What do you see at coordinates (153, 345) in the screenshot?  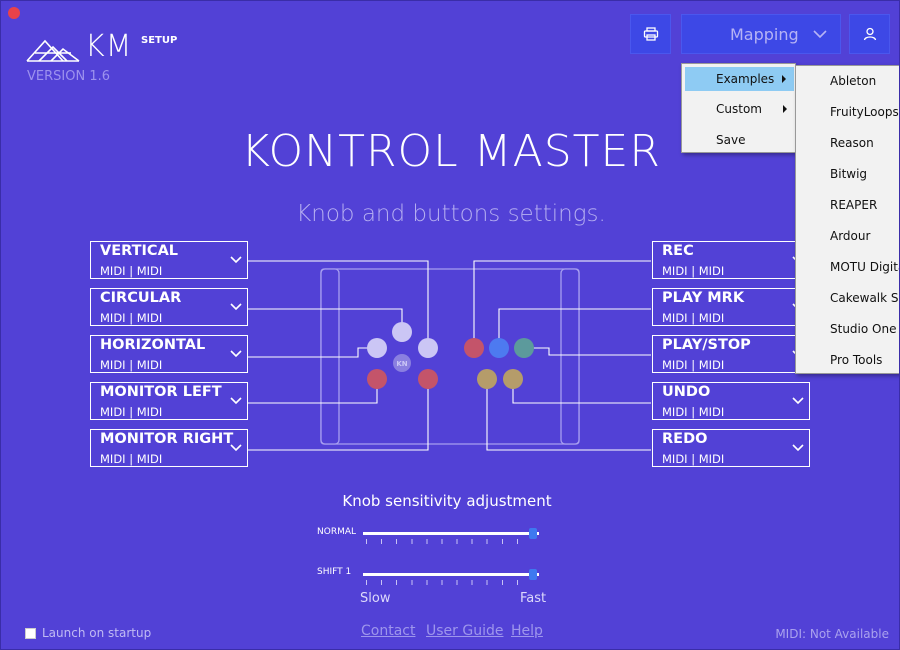 I see `control-name: HORIZONTAL` at bounding box center [153, 345].